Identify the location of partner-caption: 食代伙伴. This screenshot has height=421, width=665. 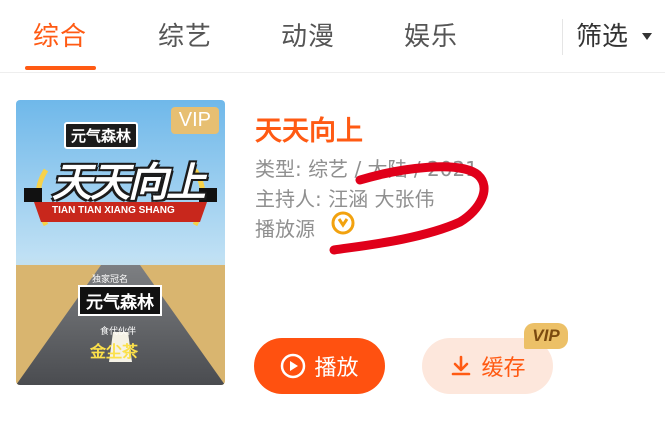
(118, 332).